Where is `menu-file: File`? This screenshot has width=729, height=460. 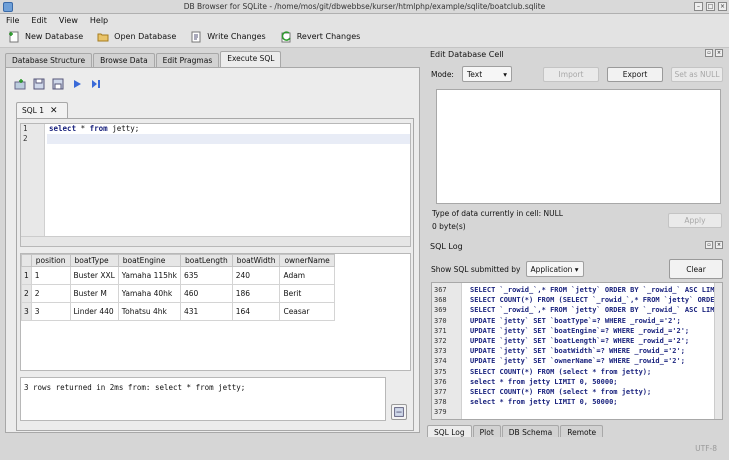
menu-file: File is located at coordinates (12, 20).